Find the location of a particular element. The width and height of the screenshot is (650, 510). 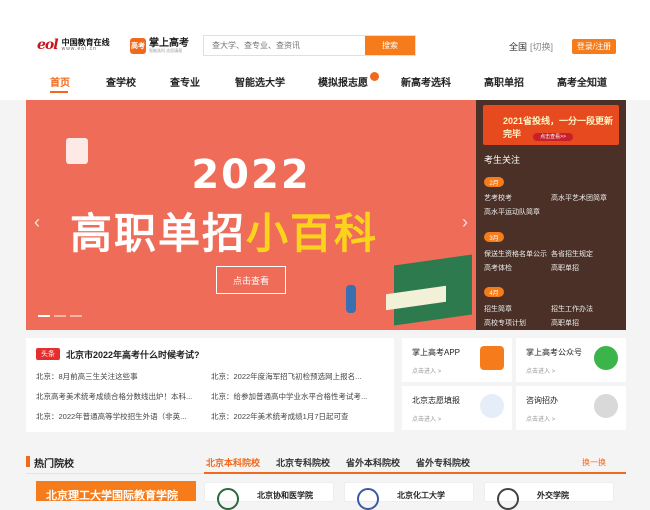

app-service-card: 掌上高考APP 点击进入 > is located at coordinates (457, 360).